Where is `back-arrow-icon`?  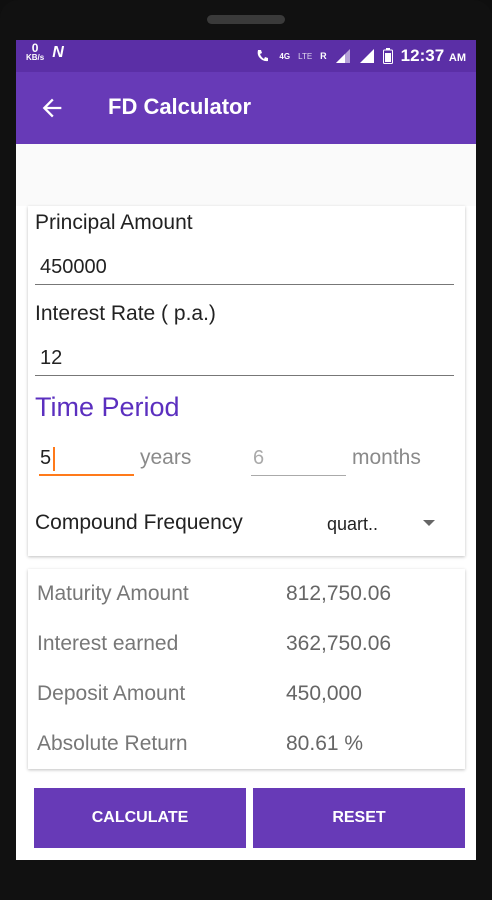
back-arrow-icon is located at coordinates (52, 108).